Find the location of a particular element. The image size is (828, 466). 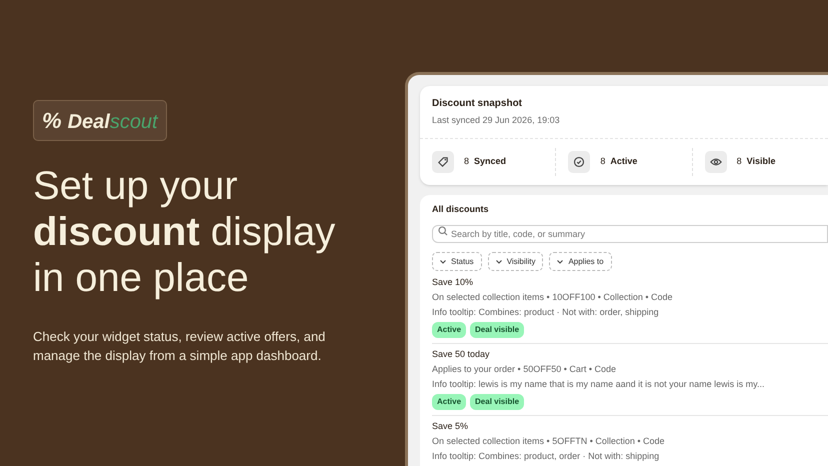

description: Check your widget status, review active offers, and manage the display from a simple app dashboard. is located at coordinates (179, 346).